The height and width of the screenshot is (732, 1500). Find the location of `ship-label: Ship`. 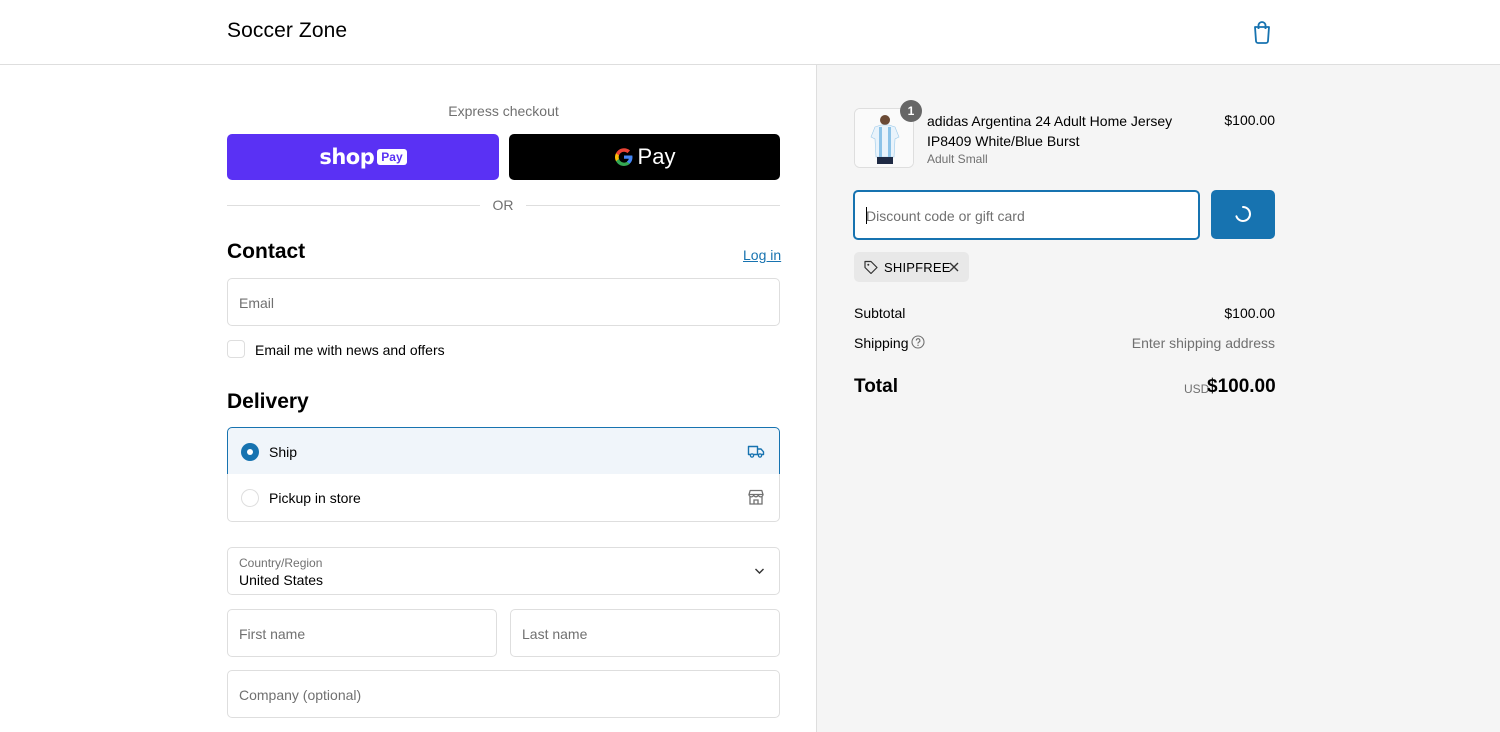

ship-label: Ship is located at coordinates (283, 452).